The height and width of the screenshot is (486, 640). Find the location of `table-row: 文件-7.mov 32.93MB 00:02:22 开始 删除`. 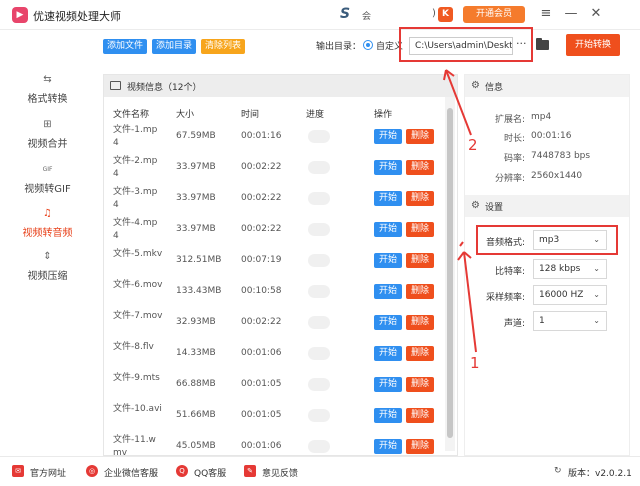

table-row: 文件-7.mov 32.93MB 00:02:22 开始 删除 is located at coordinates (275, 323).